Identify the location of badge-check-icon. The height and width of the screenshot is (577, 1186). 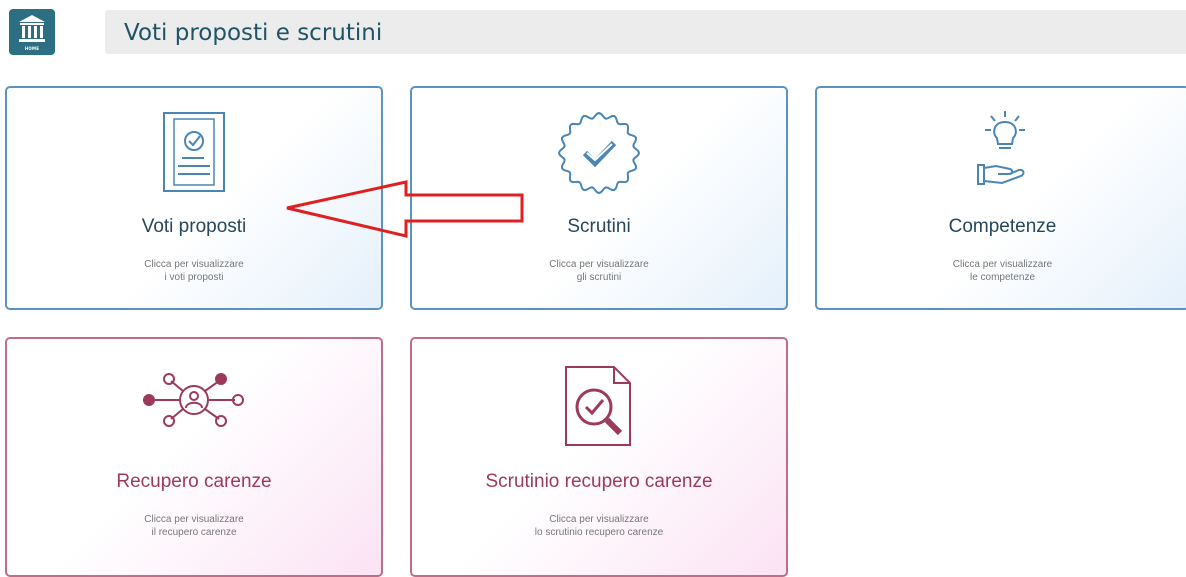
(599, 153).